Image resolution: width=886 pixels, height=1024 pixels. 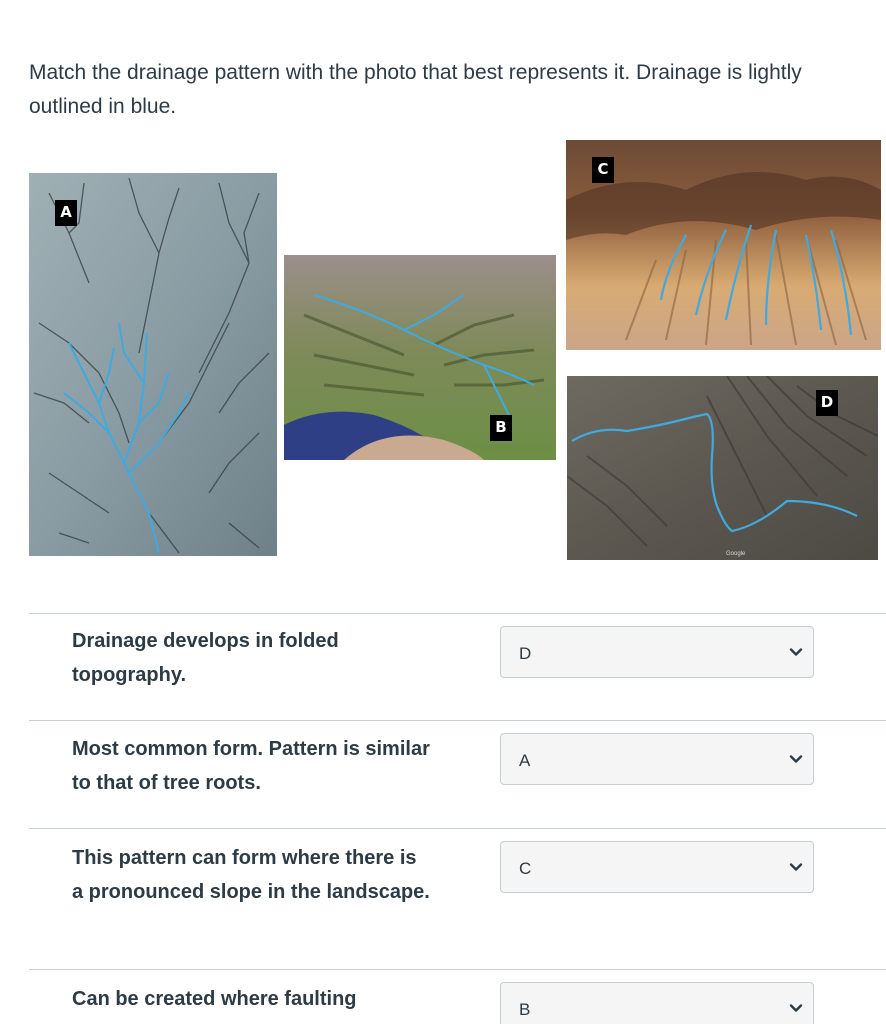 I want to click on answer-select-3: C, so click(x=657, y=867).